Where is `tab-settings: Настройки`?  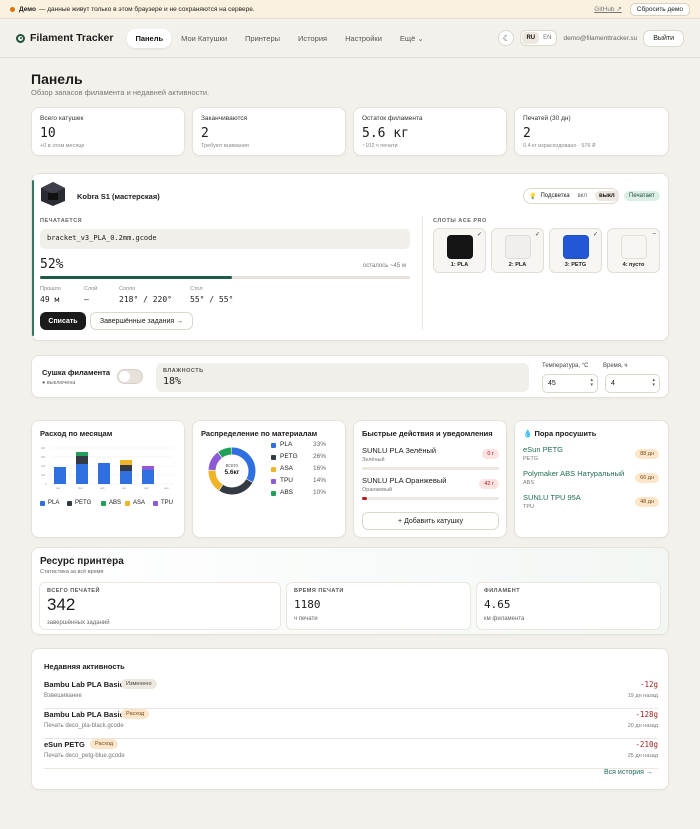
tab-settings: Настройки is located at coordinates (363, 38).